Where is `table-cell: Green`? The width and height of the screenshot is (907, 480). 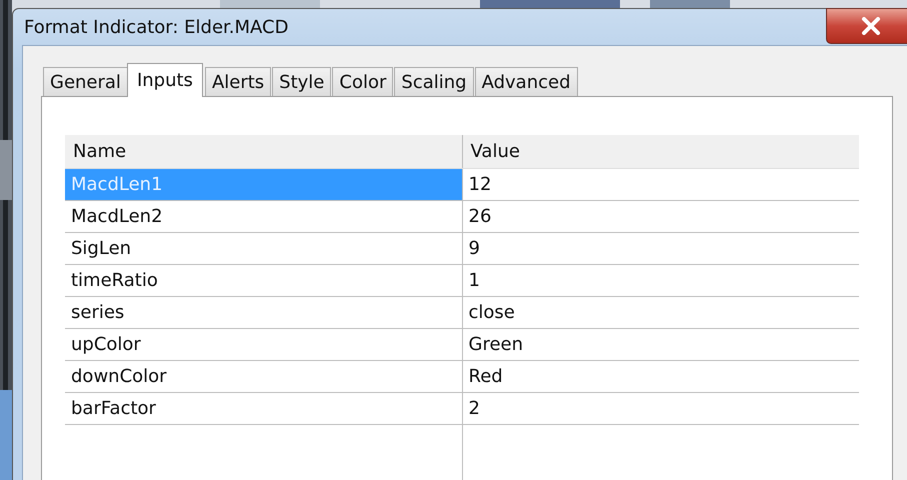 table-cell: Green is located at coordinates (660, 344).